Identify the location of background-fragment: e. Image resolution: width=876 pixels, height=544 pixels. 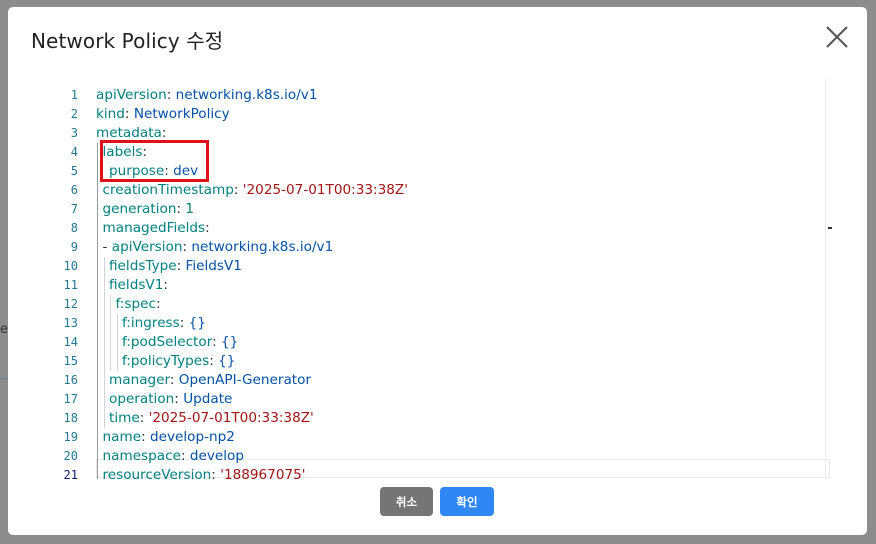
(4, 329).